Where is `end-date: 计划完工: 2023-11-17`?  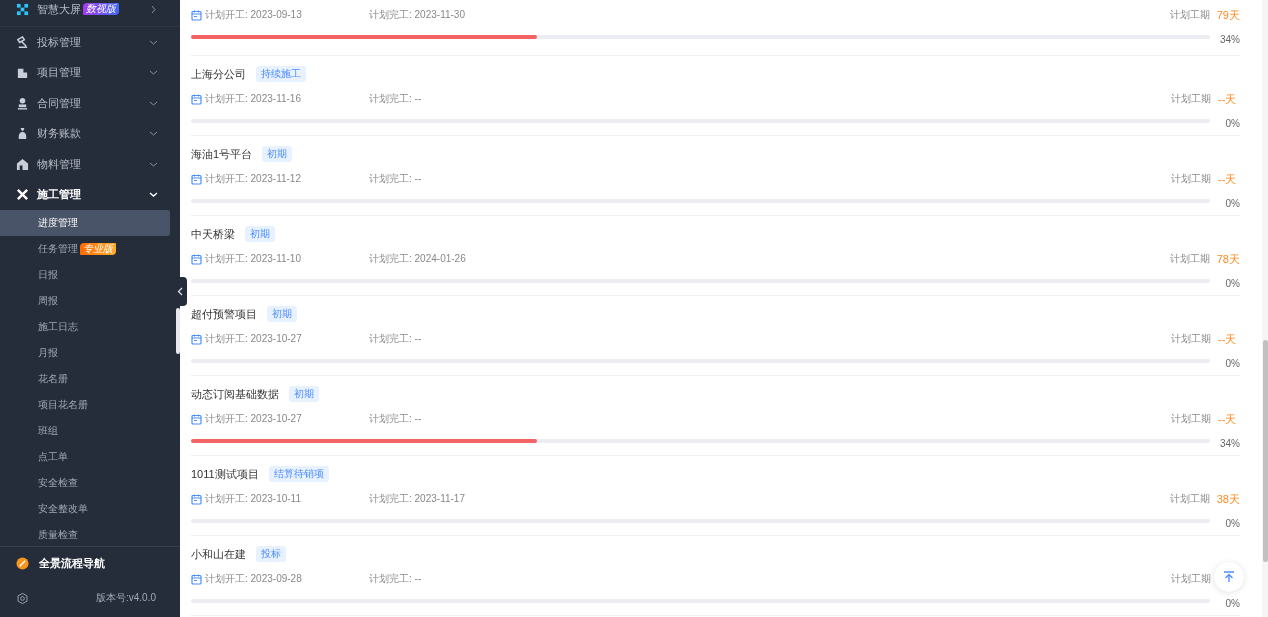
end-date: 计划完工: 2023-11-17 is located at coordinates (417, 498).